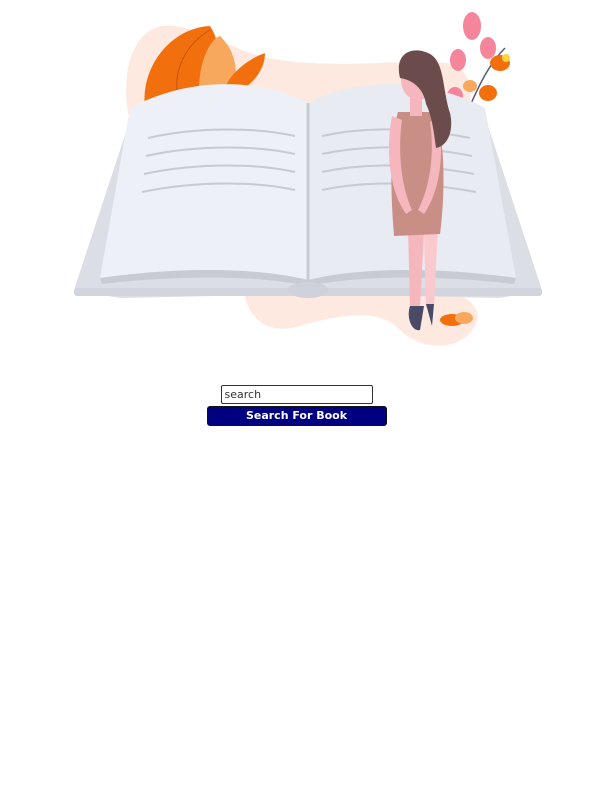 The width and height of the screenshot is (593, 801). Describe the element at coordinates (296, 394) in the screenshot. I see `search-input` at that location.